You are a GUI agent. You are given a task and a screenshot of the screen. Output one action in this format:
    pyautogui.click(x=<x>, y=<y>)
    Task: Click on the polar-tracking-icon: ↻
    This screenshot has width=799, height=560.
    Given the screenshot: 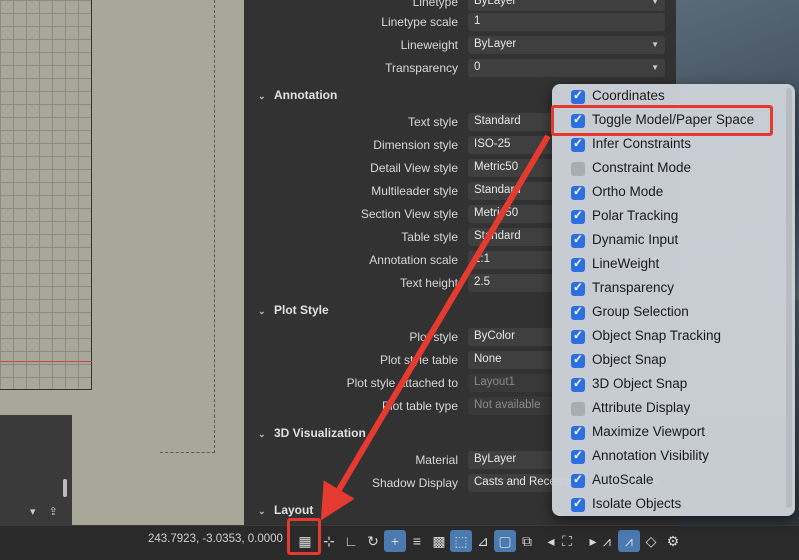 What is the action you would take?
    pyautogui.click(x=373, y=541)
    